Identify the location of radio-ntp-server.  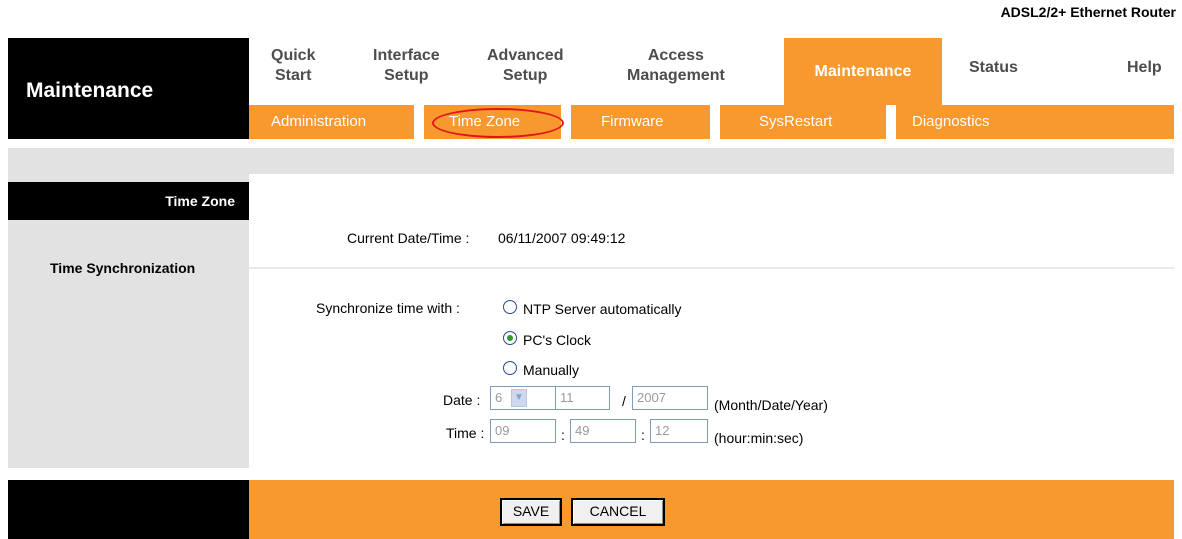
(510, 307).